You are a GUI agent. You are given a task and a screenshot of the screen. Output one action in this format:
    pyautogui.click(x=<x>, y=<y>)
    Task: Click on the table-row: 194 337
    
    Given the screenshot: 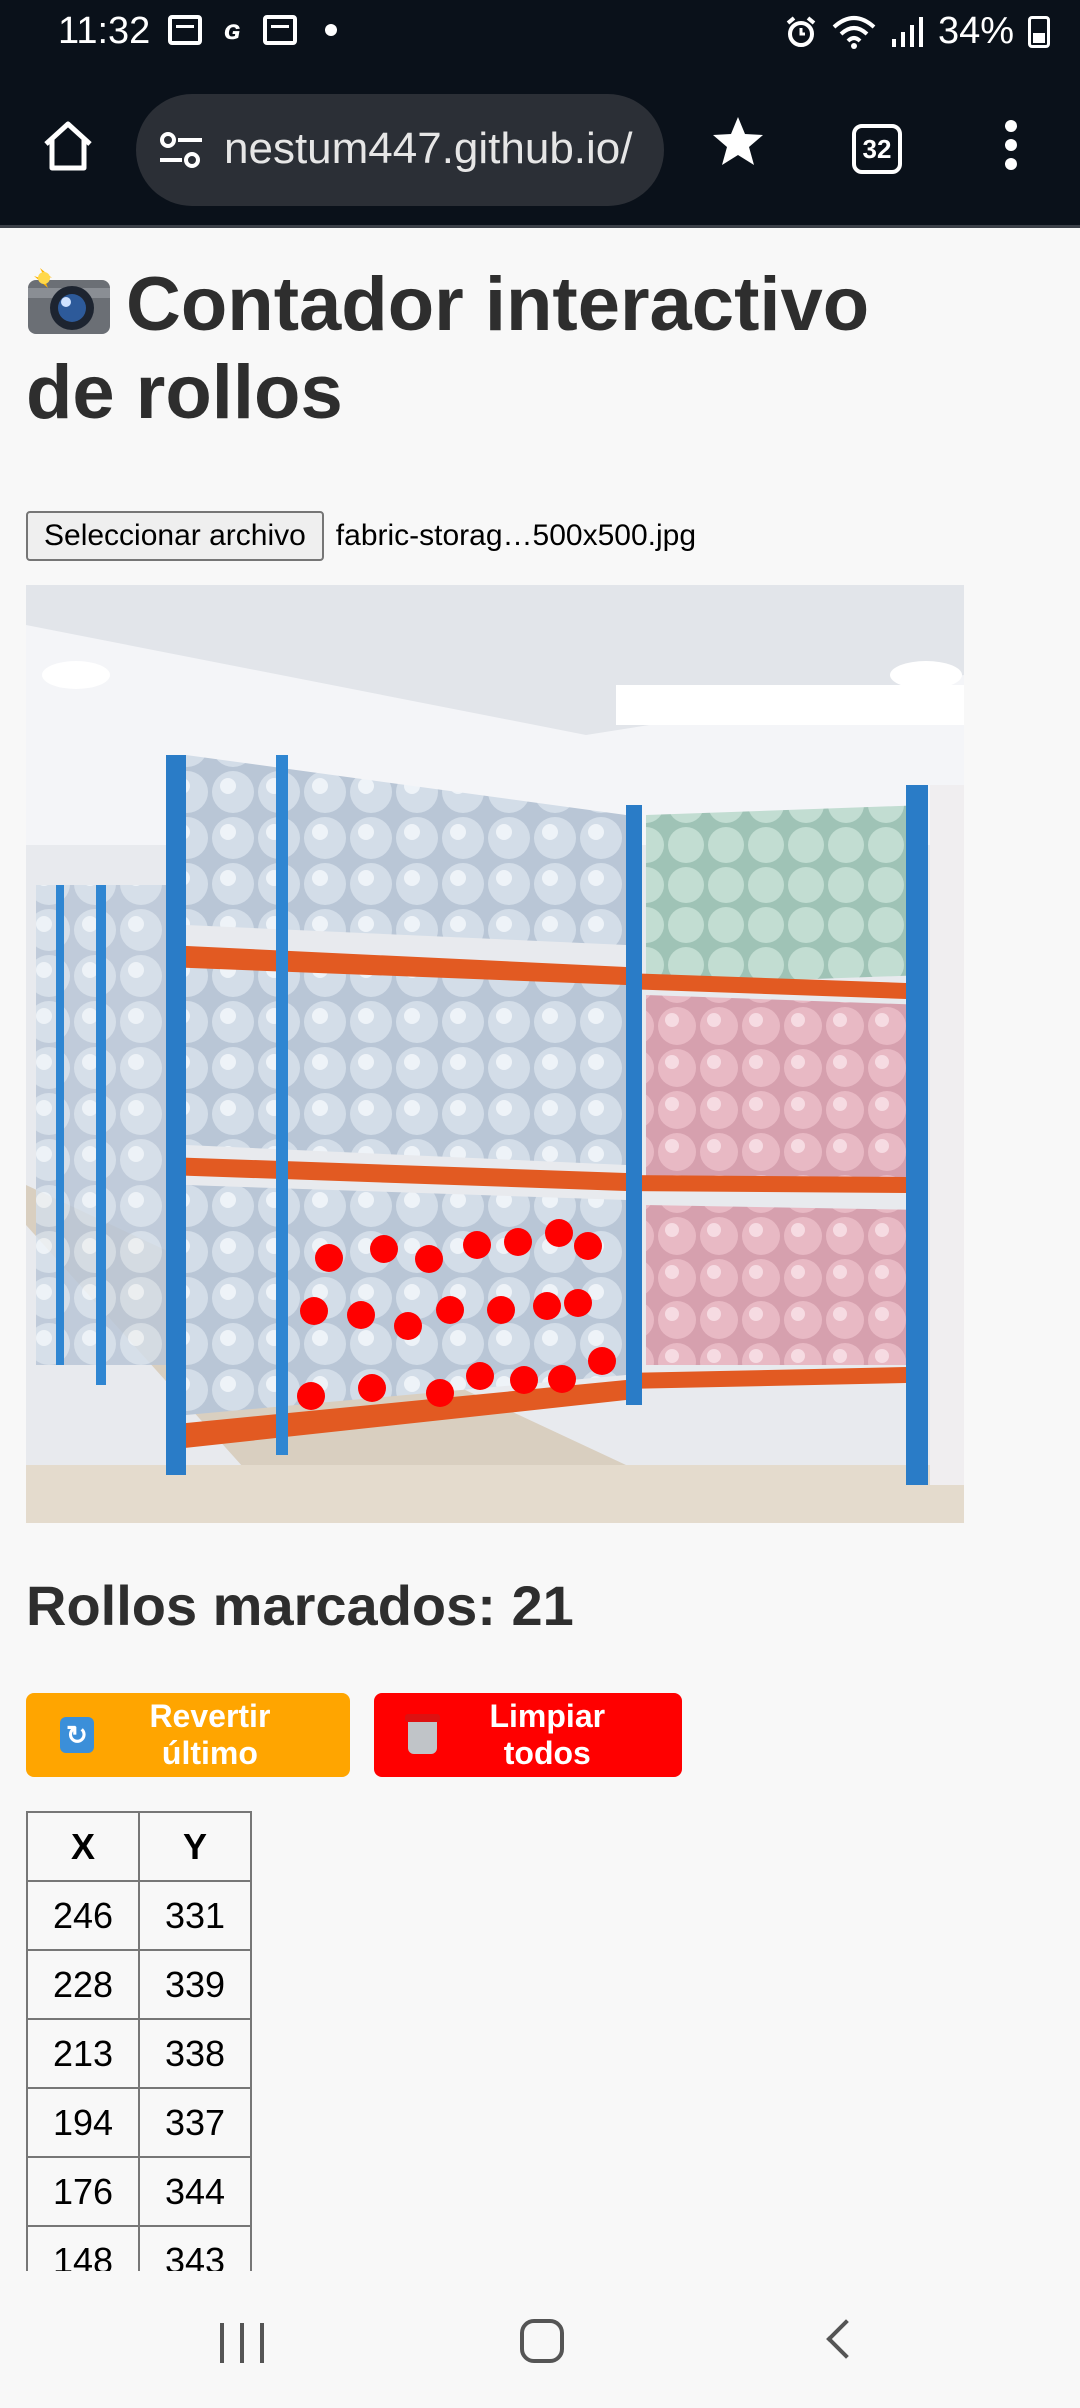 What is the action you would take?
    pyautogui.click(x=139, y=2122)
    